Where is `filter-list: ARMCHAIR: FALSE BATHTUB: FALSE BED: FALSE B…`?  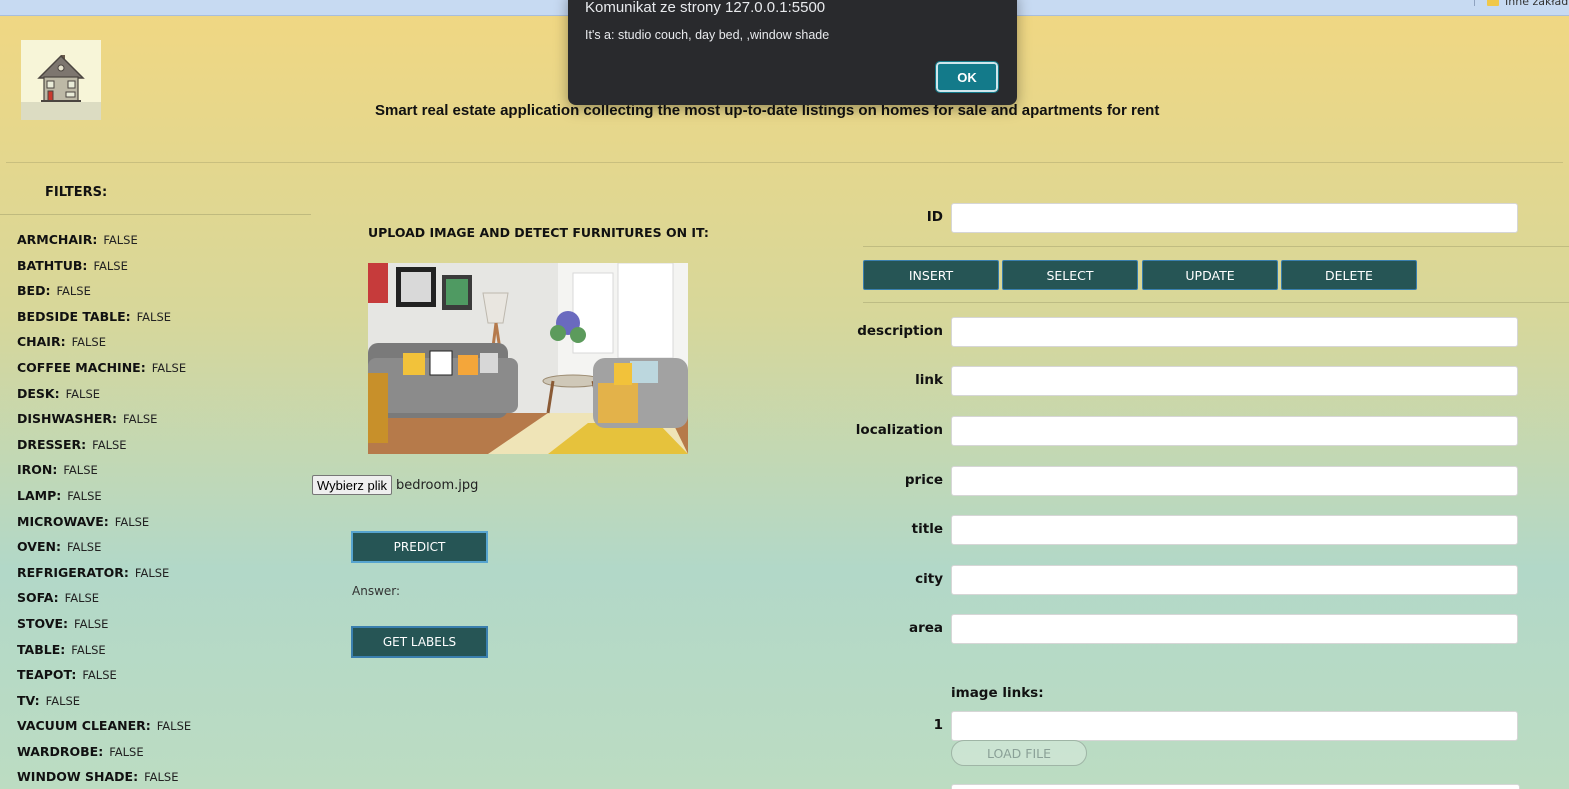
filter-list: ARMCHAIR: FALSE BATHTUB: FALSE BED: FALSE B… is located at coordinates (162, 509).